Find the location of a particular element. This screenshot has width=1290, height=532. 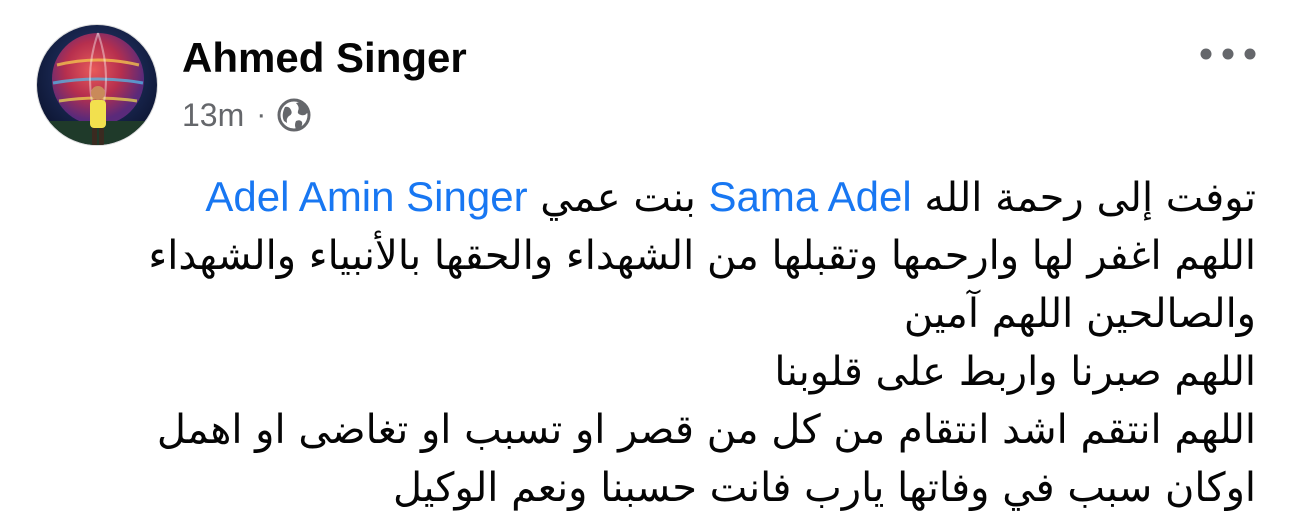

author-name: Ahmed Singer is located at coordinates (324, 58).